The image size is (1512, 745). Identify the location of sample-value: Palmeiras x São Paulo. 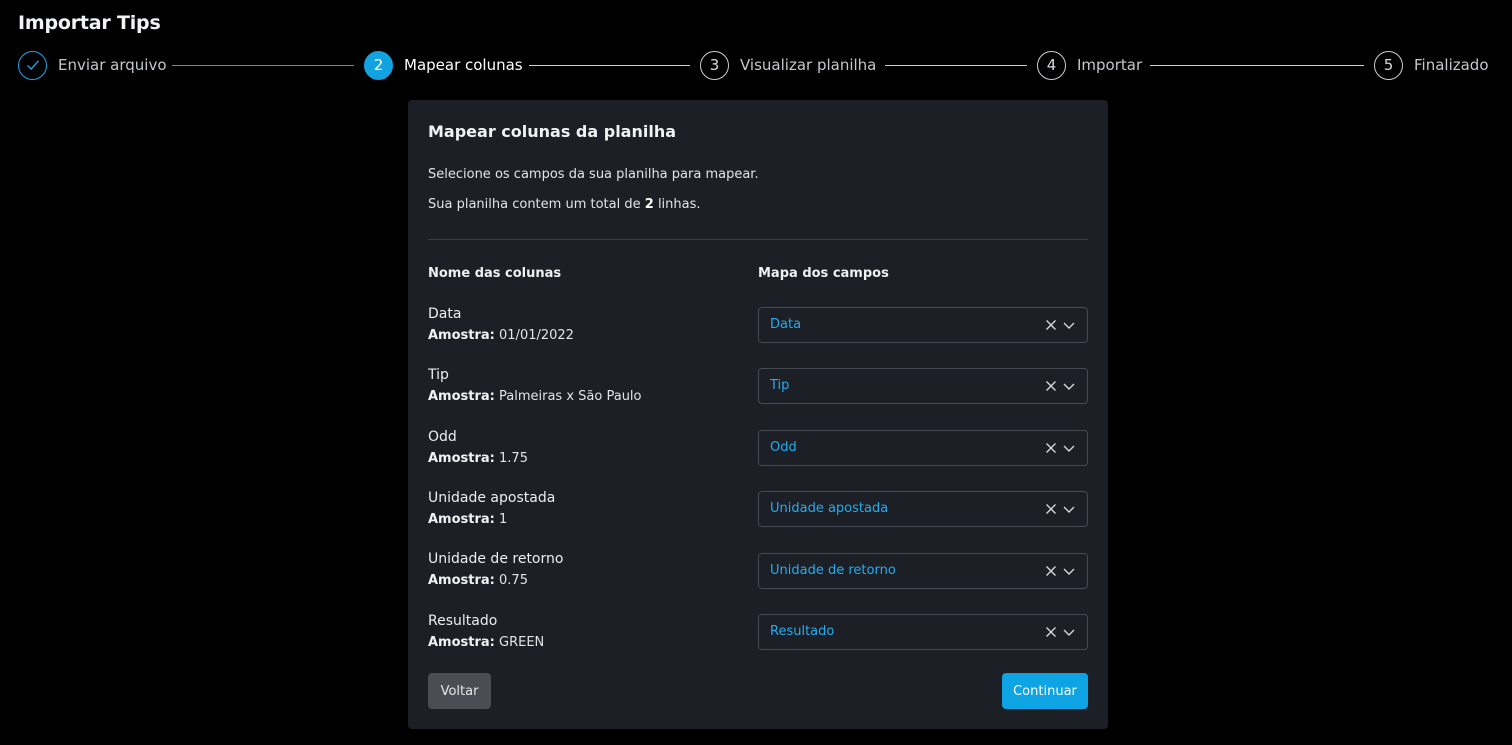
(570, 396).